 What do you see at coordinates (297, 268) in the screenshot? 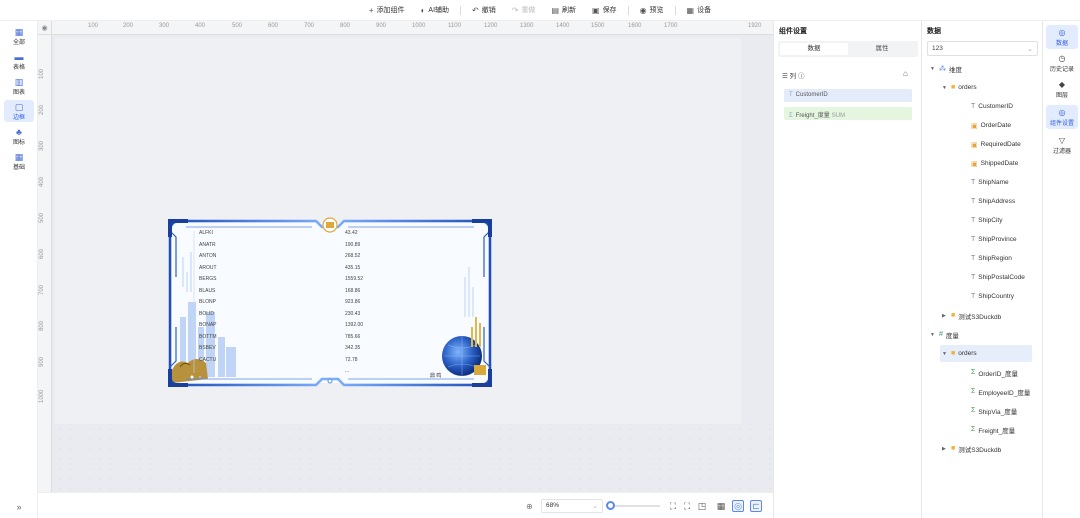
I see `table-row: AROUT 435.15` at bounding box center [297, 268].